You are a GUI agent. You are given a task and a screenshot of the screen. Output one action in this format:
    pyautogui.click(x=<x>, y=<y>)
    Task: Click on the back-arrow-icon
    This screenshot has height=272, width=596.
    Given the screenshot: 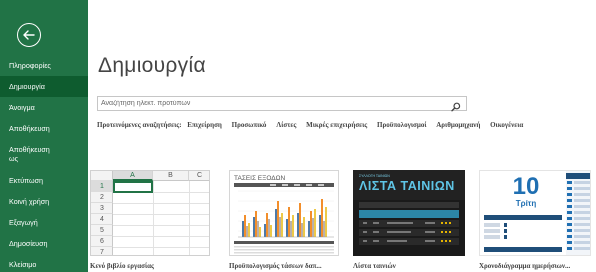 What is the action you would take?
    pyautogui.click(x=29, y=35)
    